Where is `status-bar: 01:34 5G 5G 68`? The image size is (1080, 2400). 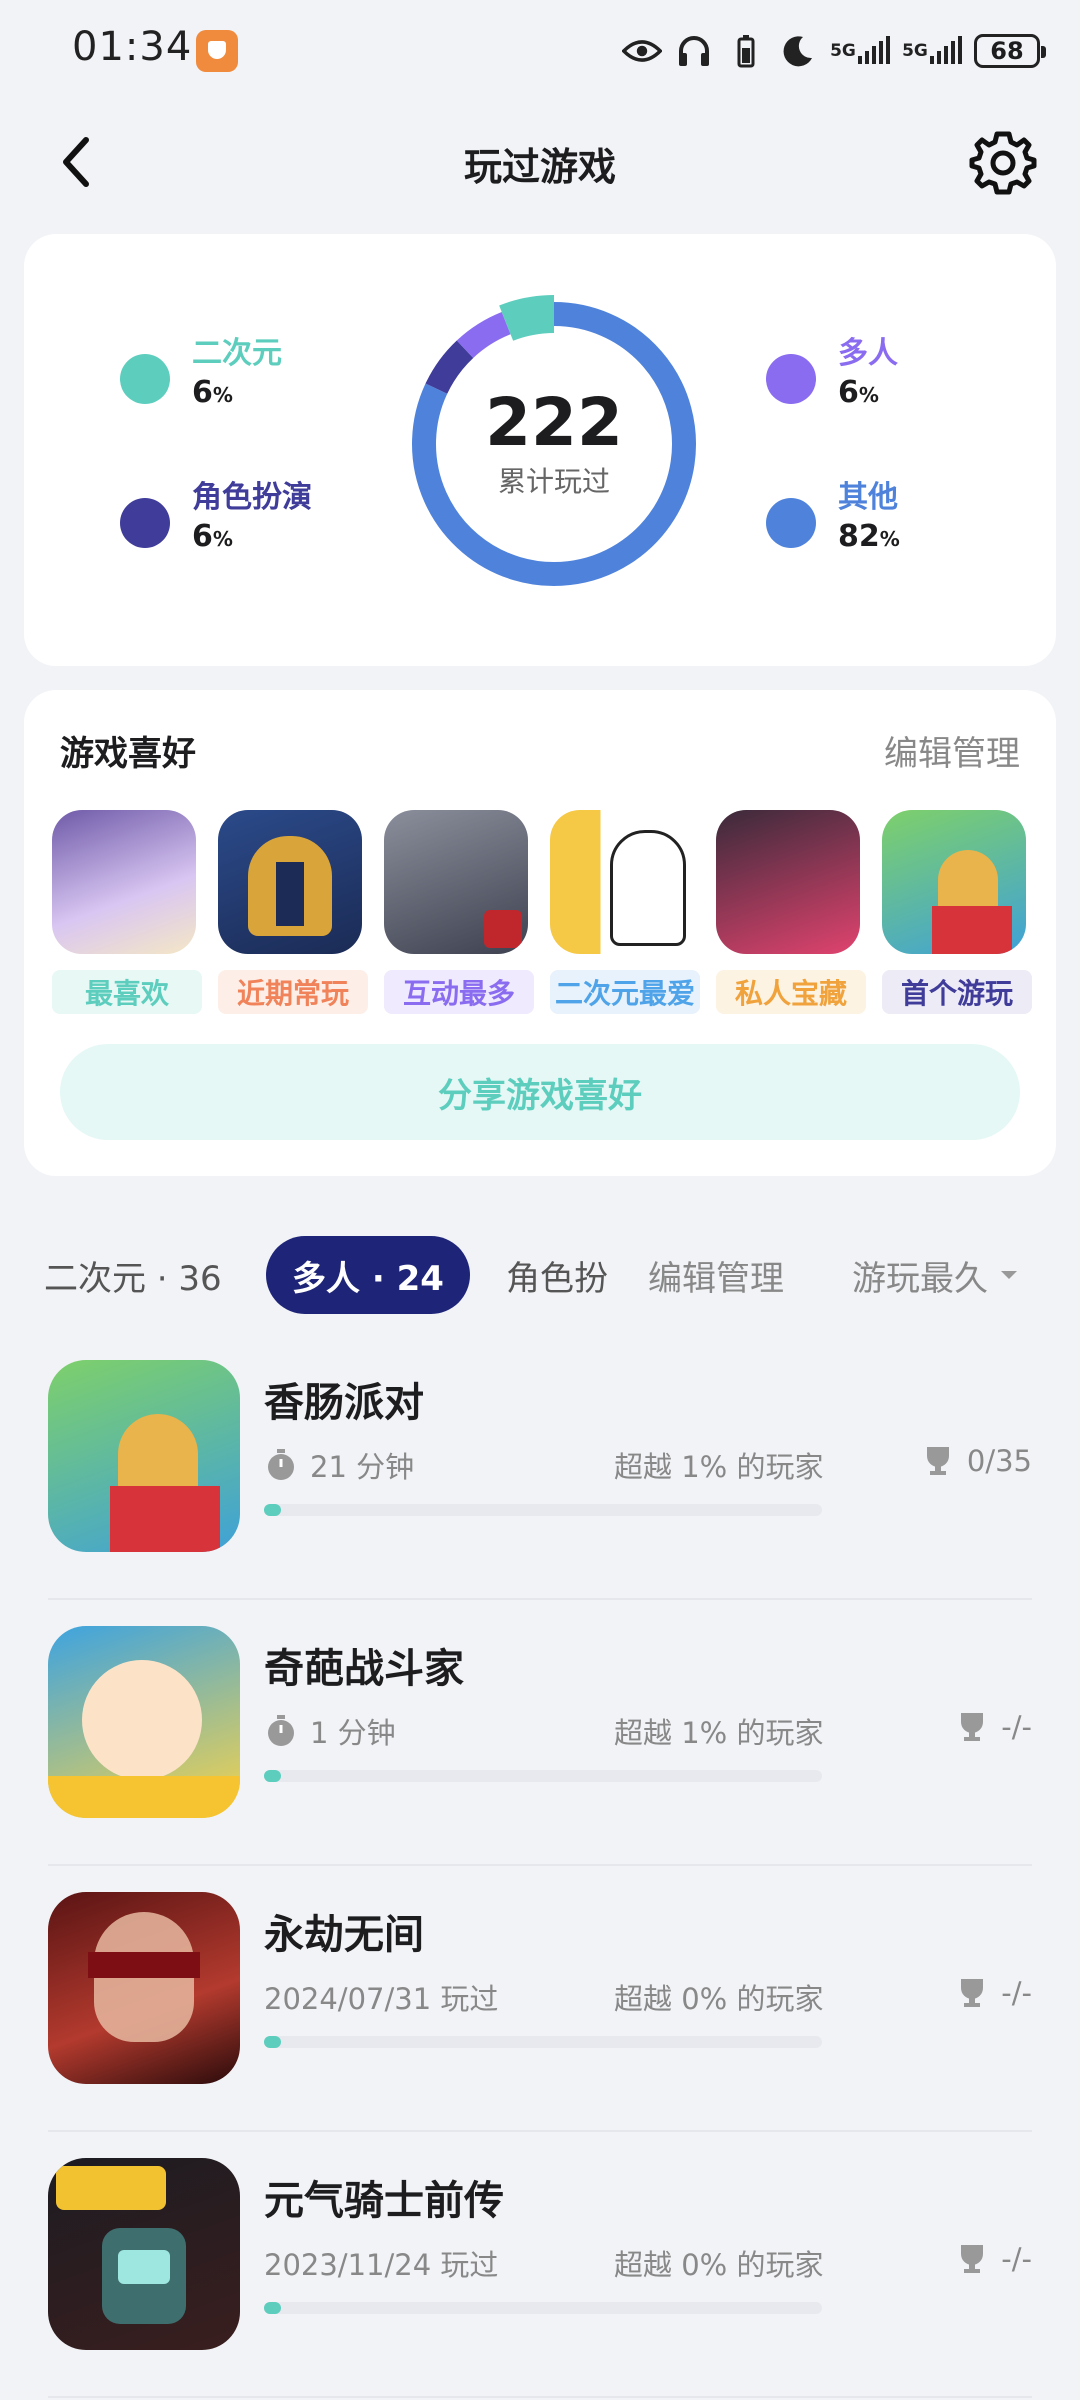 status-bar: 01:34 5G 5G 68 is located at coordinates (540, 50).